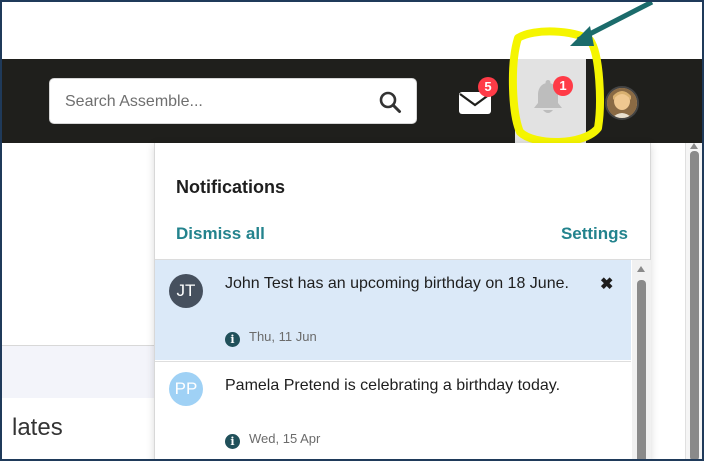 This screenshot has width=704, height=461. What do you see at coordinates (694, 305) in the screenshot?
I see `page-scrollbar-thumb` at bounding box center [694, 305].